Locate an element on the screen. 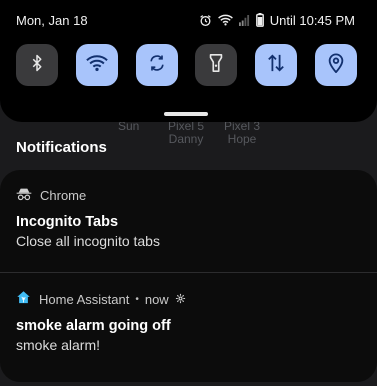 This screenshot has height=386, width=377. status-date: Mon, Jan 18 is located at coordinates (52, 20).